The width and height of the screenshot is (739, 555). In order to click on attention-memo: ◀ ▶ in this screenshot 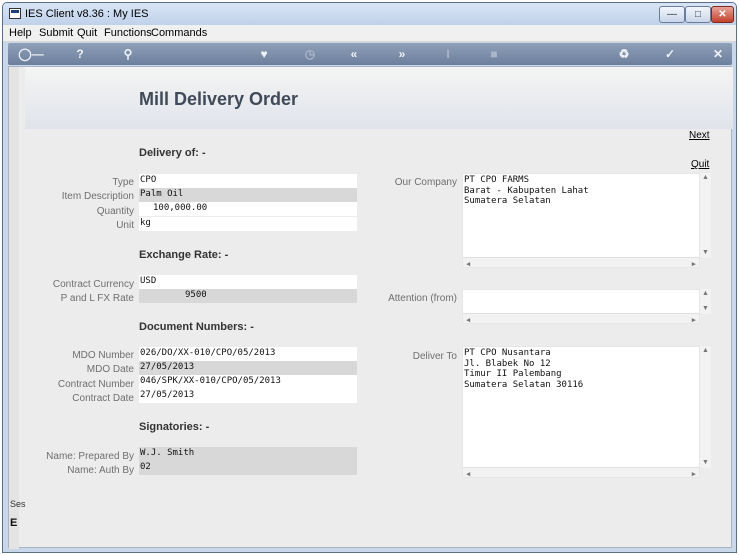, I will do `click(581, 306)`.